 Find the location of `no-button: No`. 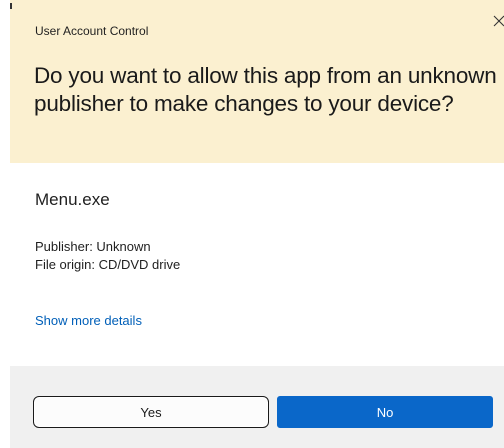

no-button: No is located at coordinates (385, 412).